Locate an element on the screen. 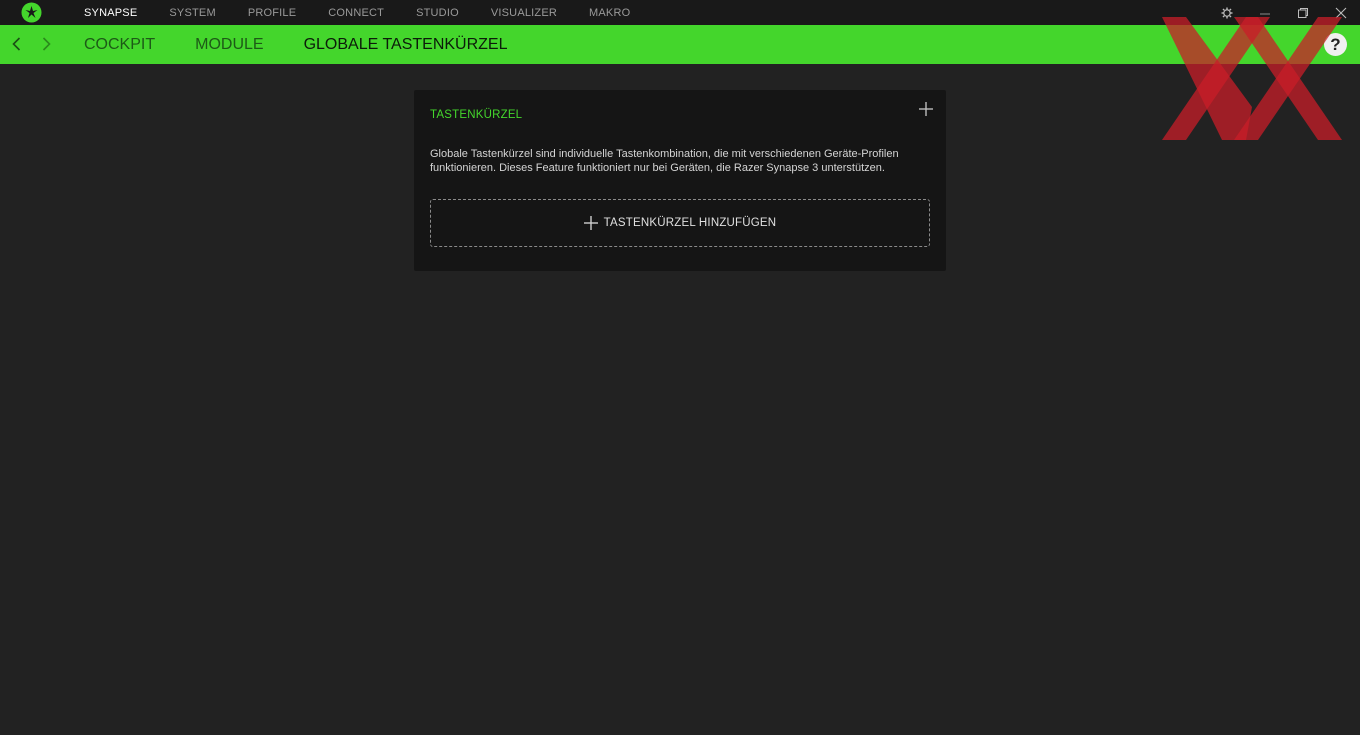 The height and width of the screenshot is (735, 1360). tab-cockpit: COCKPIT is located at coordinates (119, 45).